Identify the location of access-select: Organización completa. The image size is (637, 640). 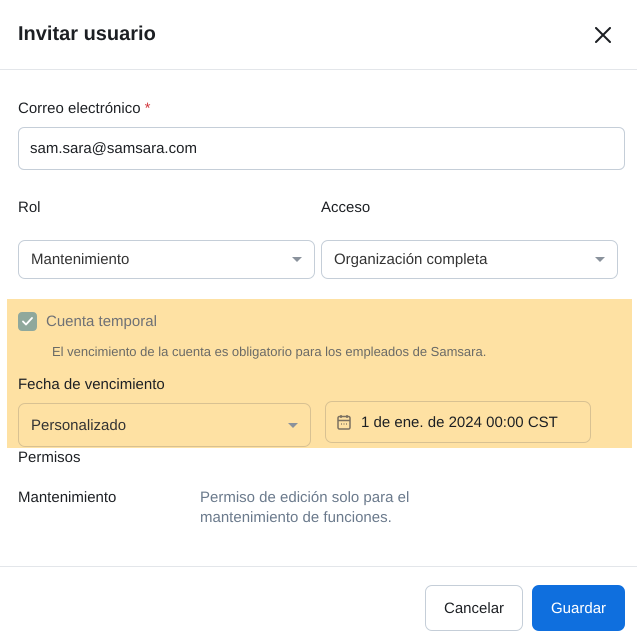
(469, 259).